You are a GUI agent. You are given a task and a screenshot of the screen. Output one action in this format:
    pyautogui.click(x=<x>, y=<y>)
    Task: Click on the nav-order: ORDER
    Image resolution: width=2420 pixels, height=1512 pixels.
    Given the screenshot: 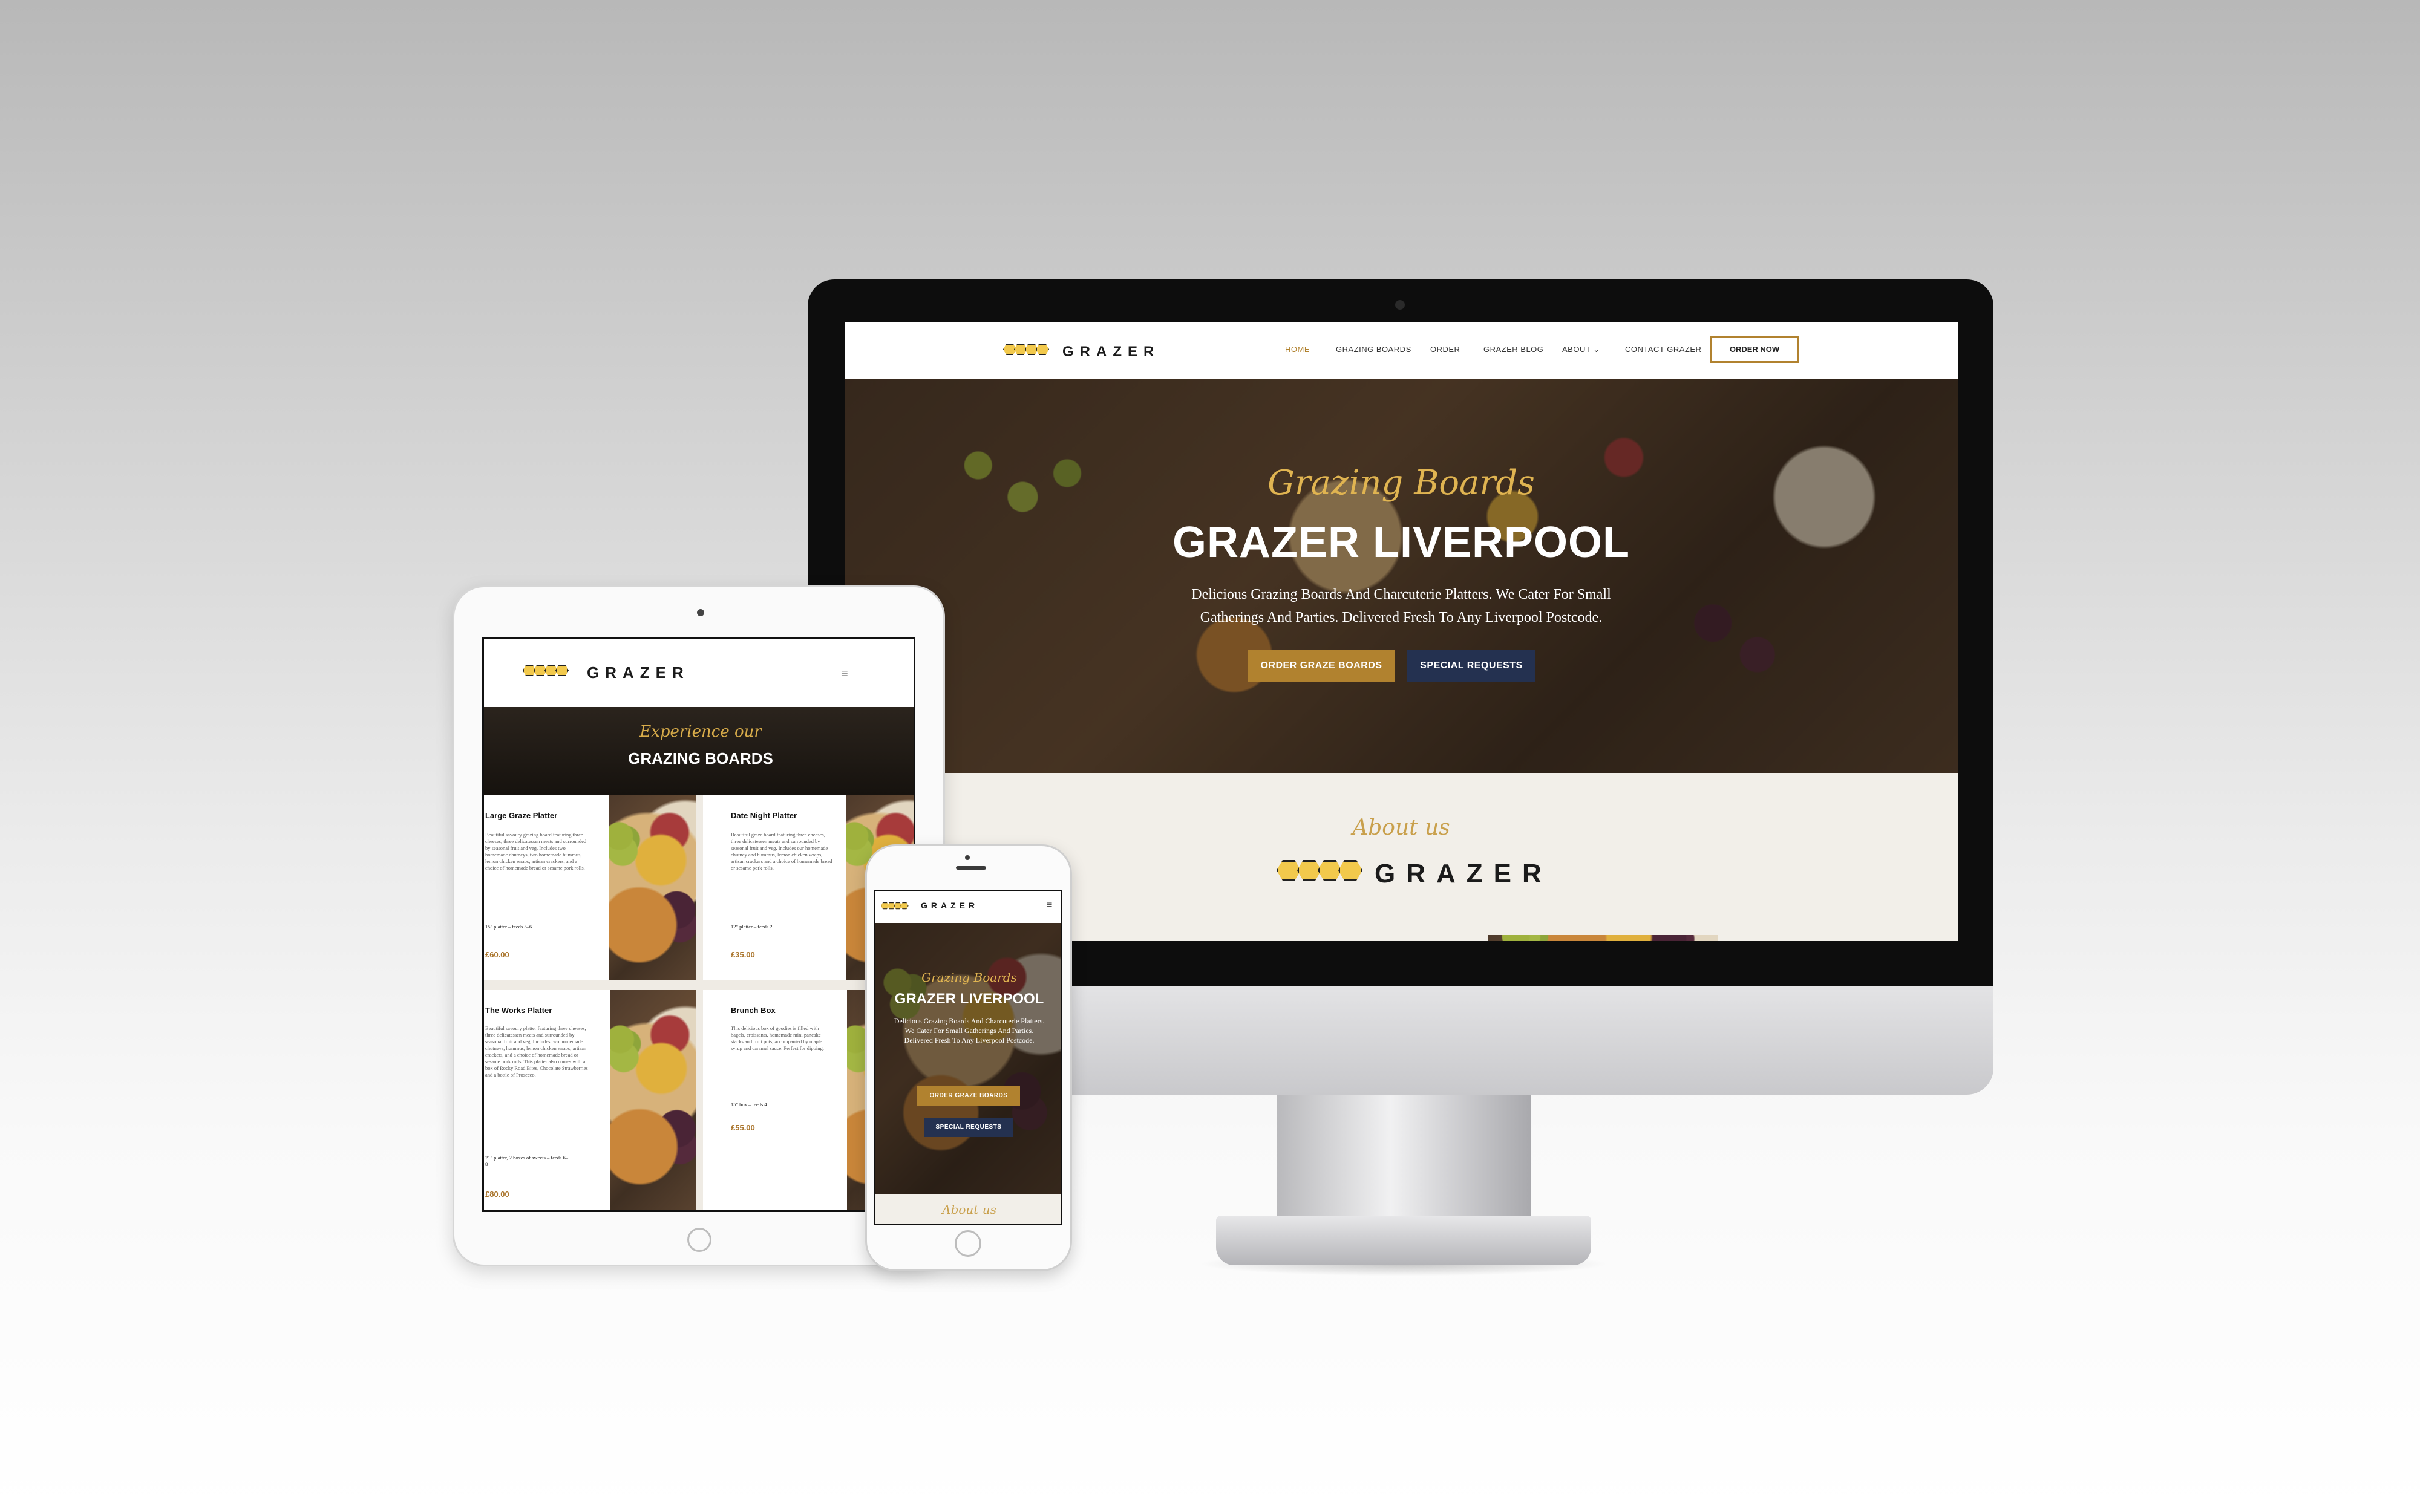 What is the action you would take?
    pyautogui.click(x=1445, y=349)
    